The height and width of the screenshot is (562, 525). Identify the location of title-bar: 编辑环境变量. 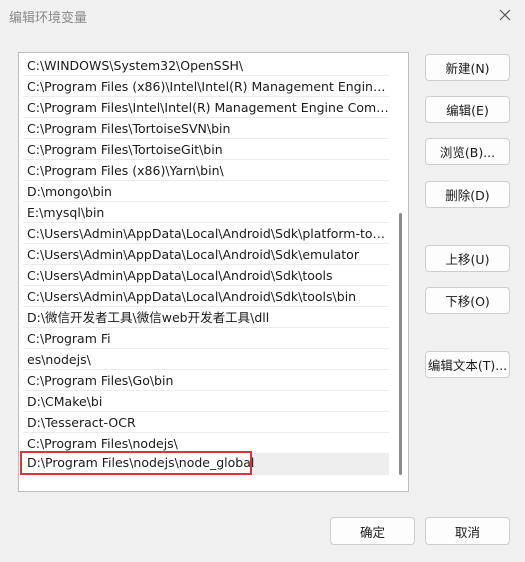
(262, 15).